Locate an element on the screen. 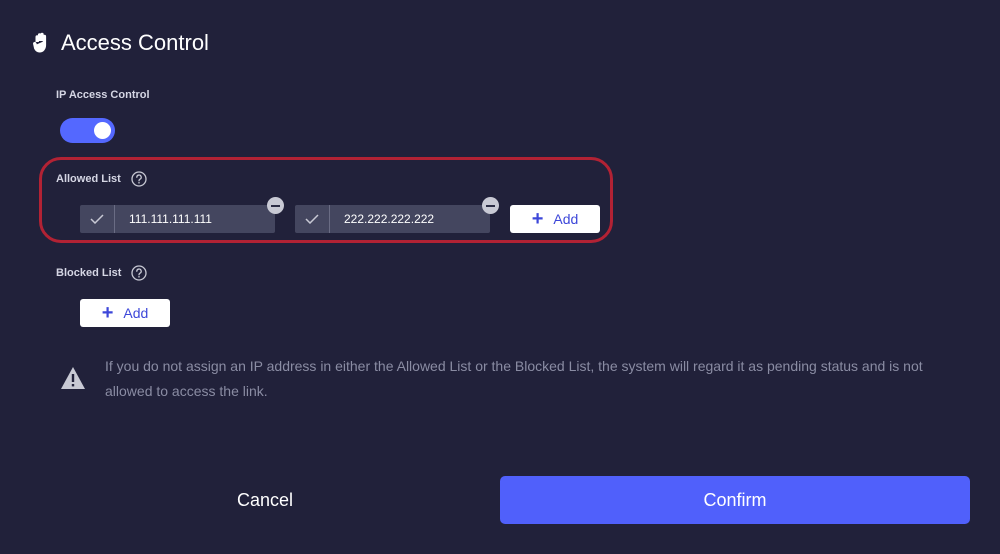  allowed-ip-value: 222.222.222.222 is located at coordinates (389, 219).